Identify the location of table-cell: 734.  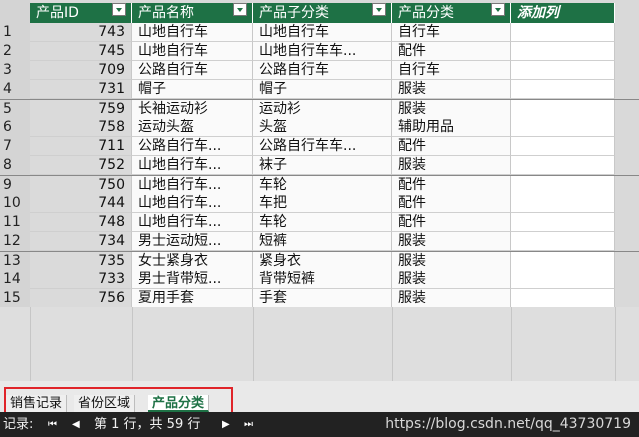
(81, 241).